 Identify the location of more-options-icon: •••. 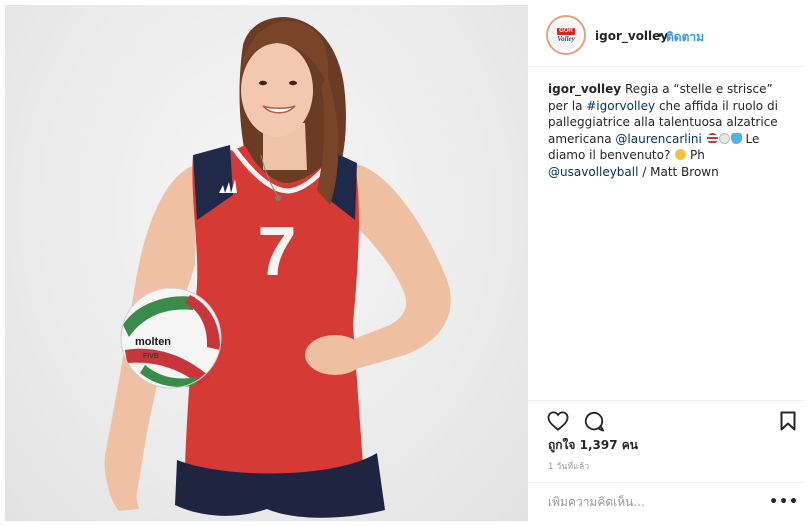
(784, 502).